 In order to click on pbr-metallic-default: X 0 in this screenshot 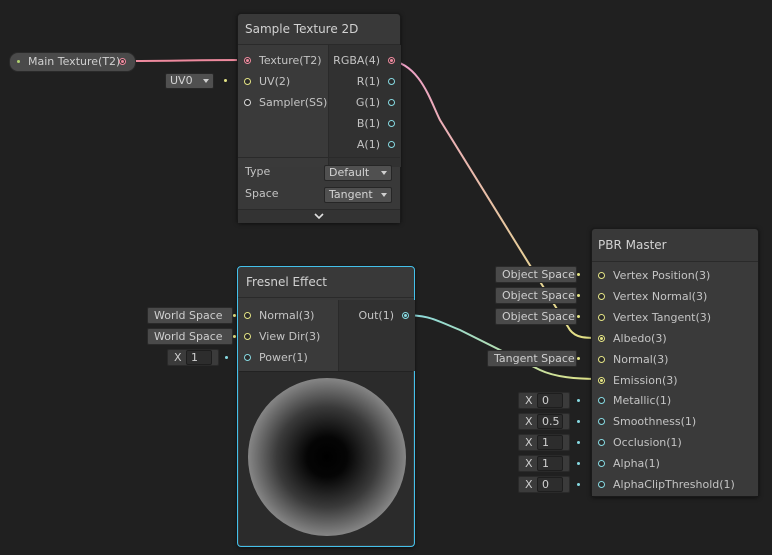, I will do `click(544, 400)`.